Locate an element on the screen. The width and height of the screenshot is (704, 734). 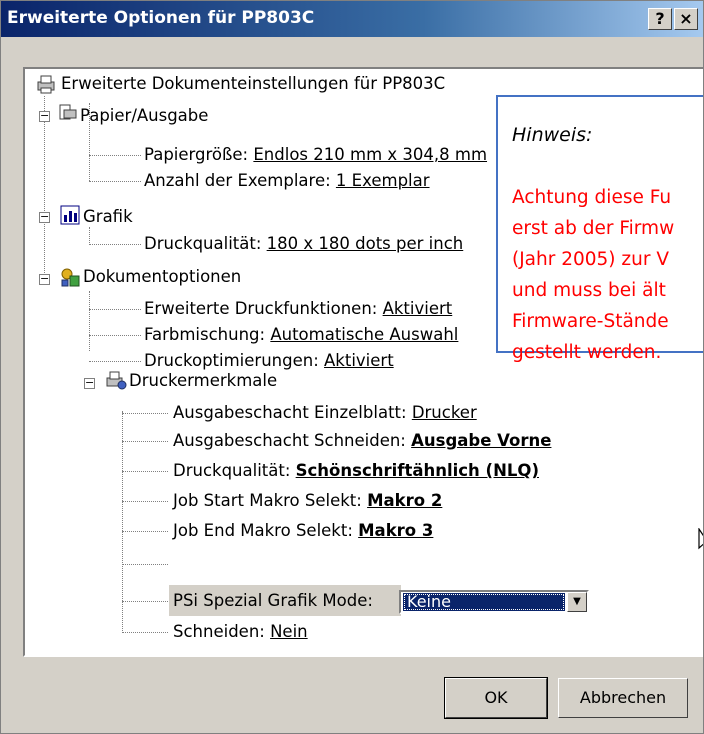
print-quality-value: Schönschriftähnlich (NLQ) is located at coordinates (417, 470).